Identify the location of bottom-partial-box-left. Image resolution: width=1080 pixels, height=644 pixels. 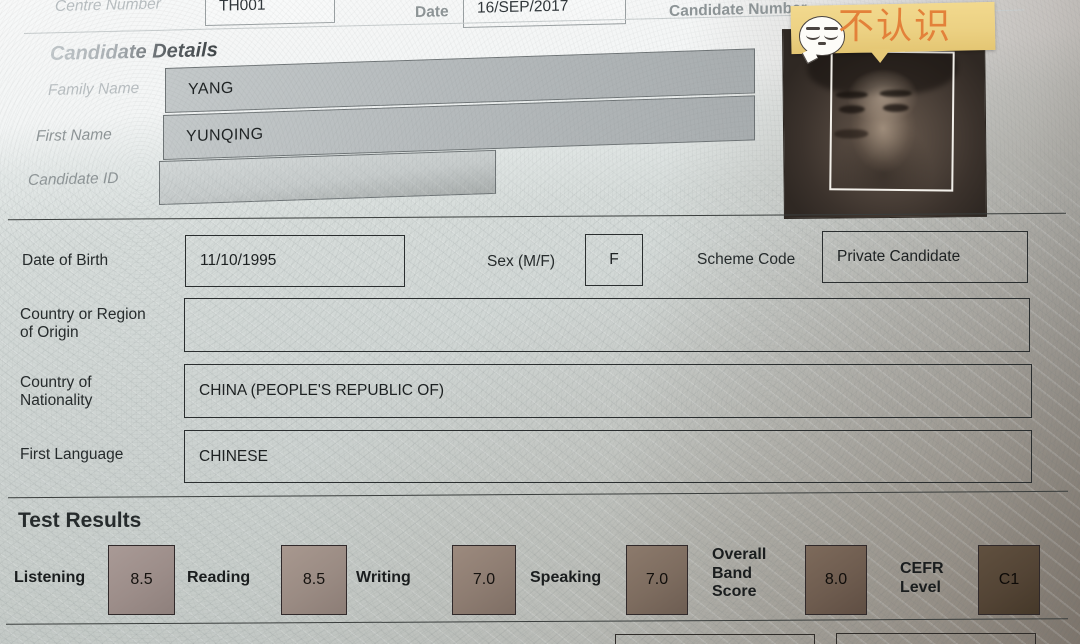
(715, 639).